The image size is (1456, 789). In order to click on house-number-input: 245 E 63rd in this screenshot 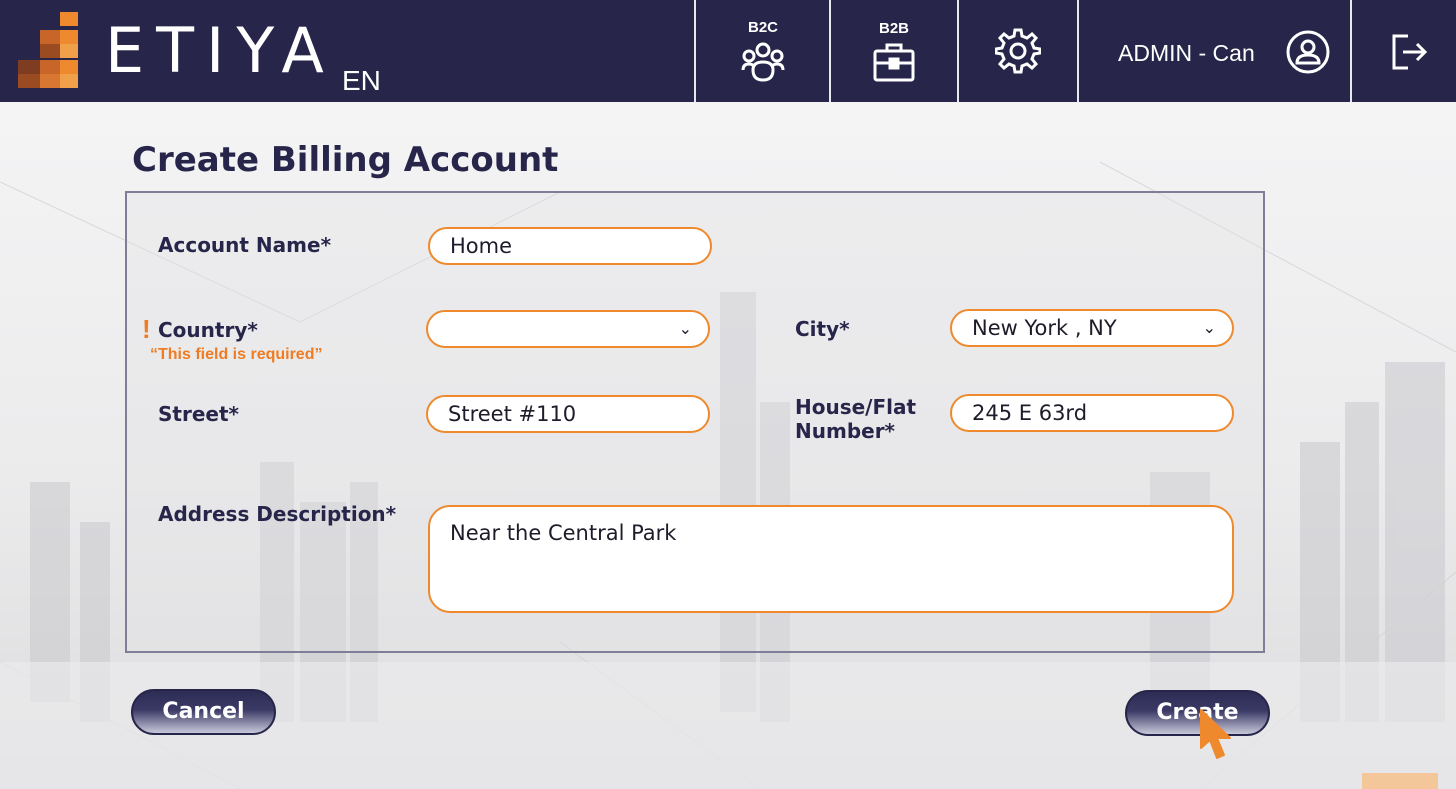, I will do `click(1092, 413)`.